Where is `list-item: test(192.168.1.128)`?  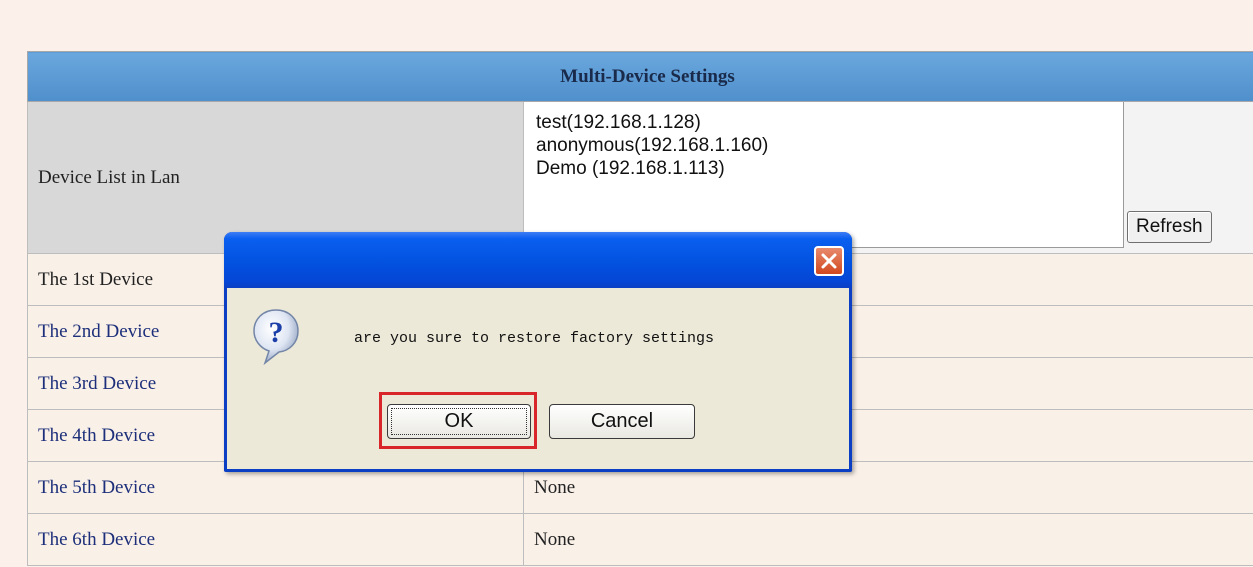
list-item: test(192.168.1.128) is located at coordinates (829, 122).